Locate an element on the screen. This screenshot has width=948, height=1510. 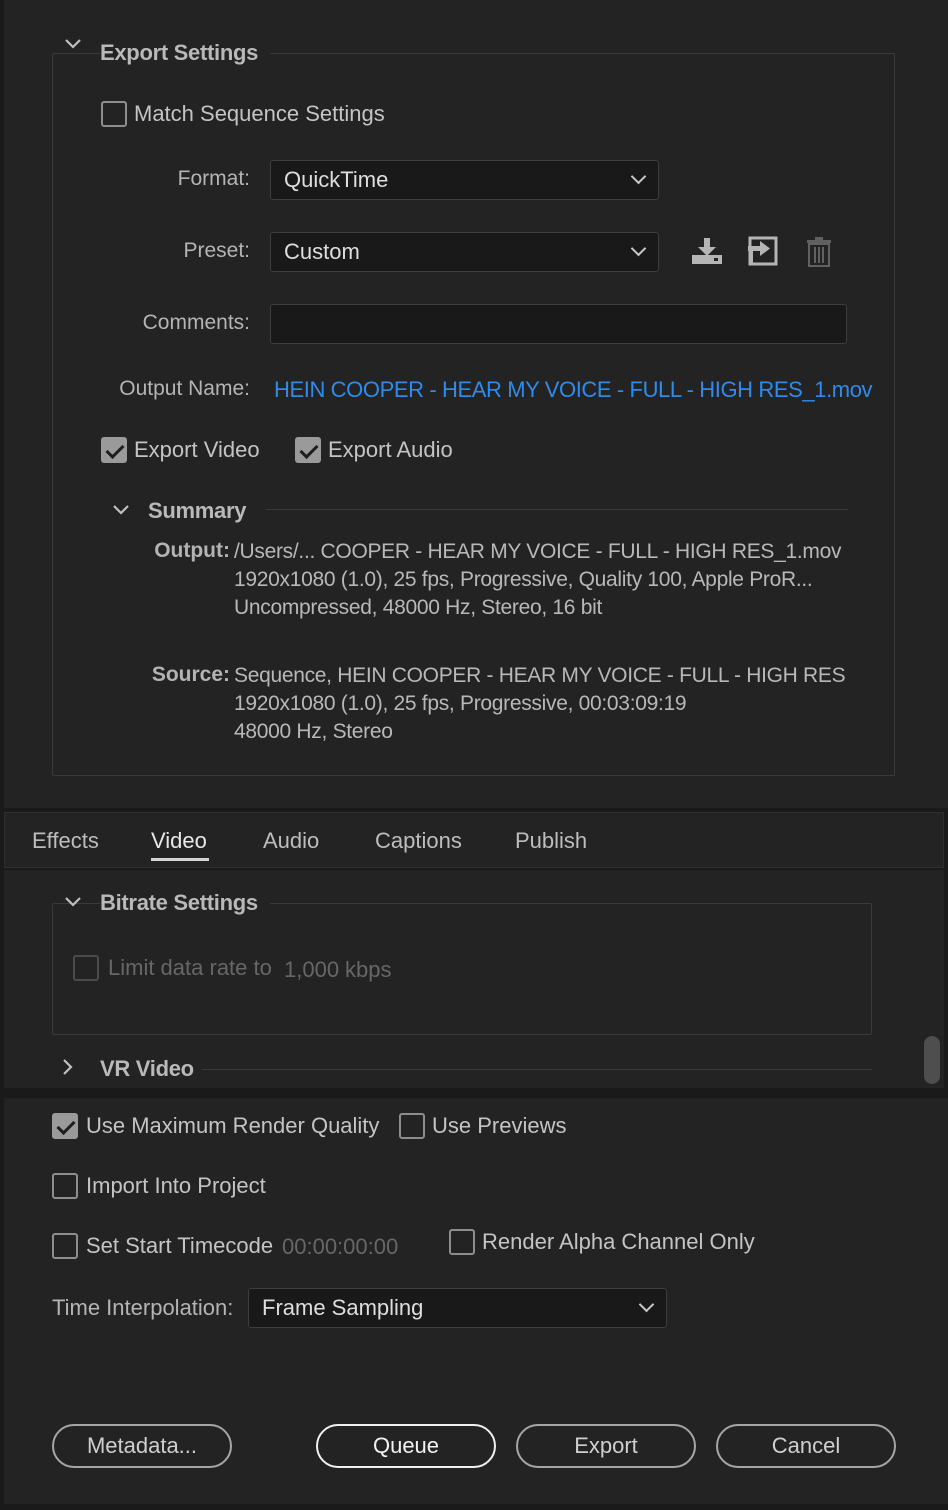
summary-source-key: Source: is located at coordinates (190, 674).